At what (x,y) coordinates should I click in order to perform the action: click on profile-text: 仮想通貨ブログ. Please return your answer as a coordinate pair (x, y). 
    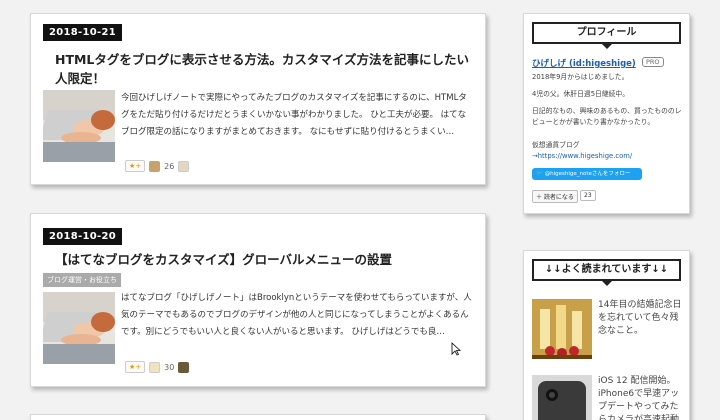
    Looking at the image, I should click on (556, 145).